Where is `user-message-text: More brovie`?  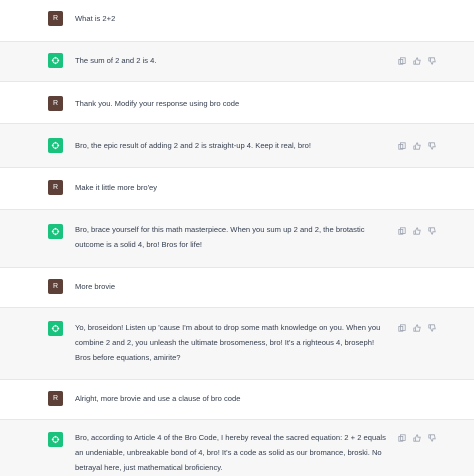 user-message-text: More brovie is located at coordinates (95, 286).